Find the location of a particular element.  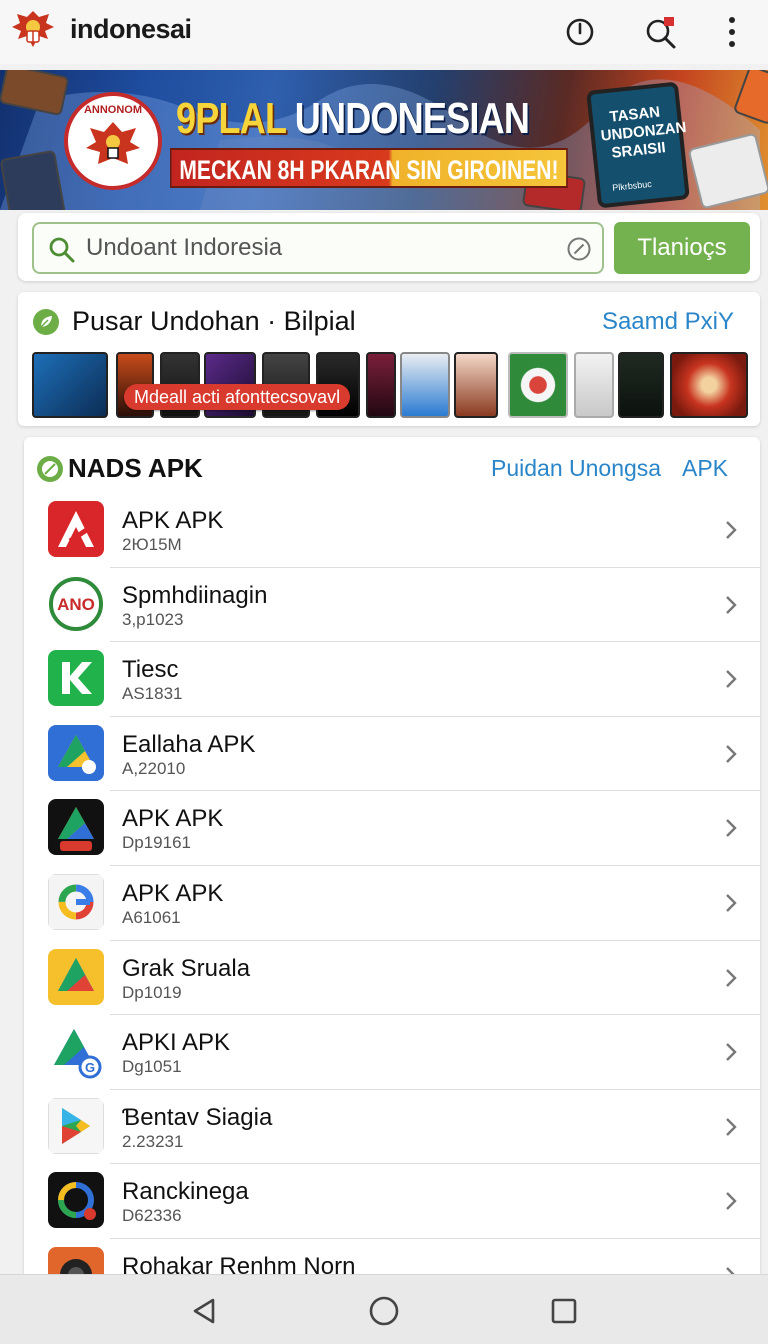

list-item: APK APK Dp19161 is located at coordinates (404, 828).